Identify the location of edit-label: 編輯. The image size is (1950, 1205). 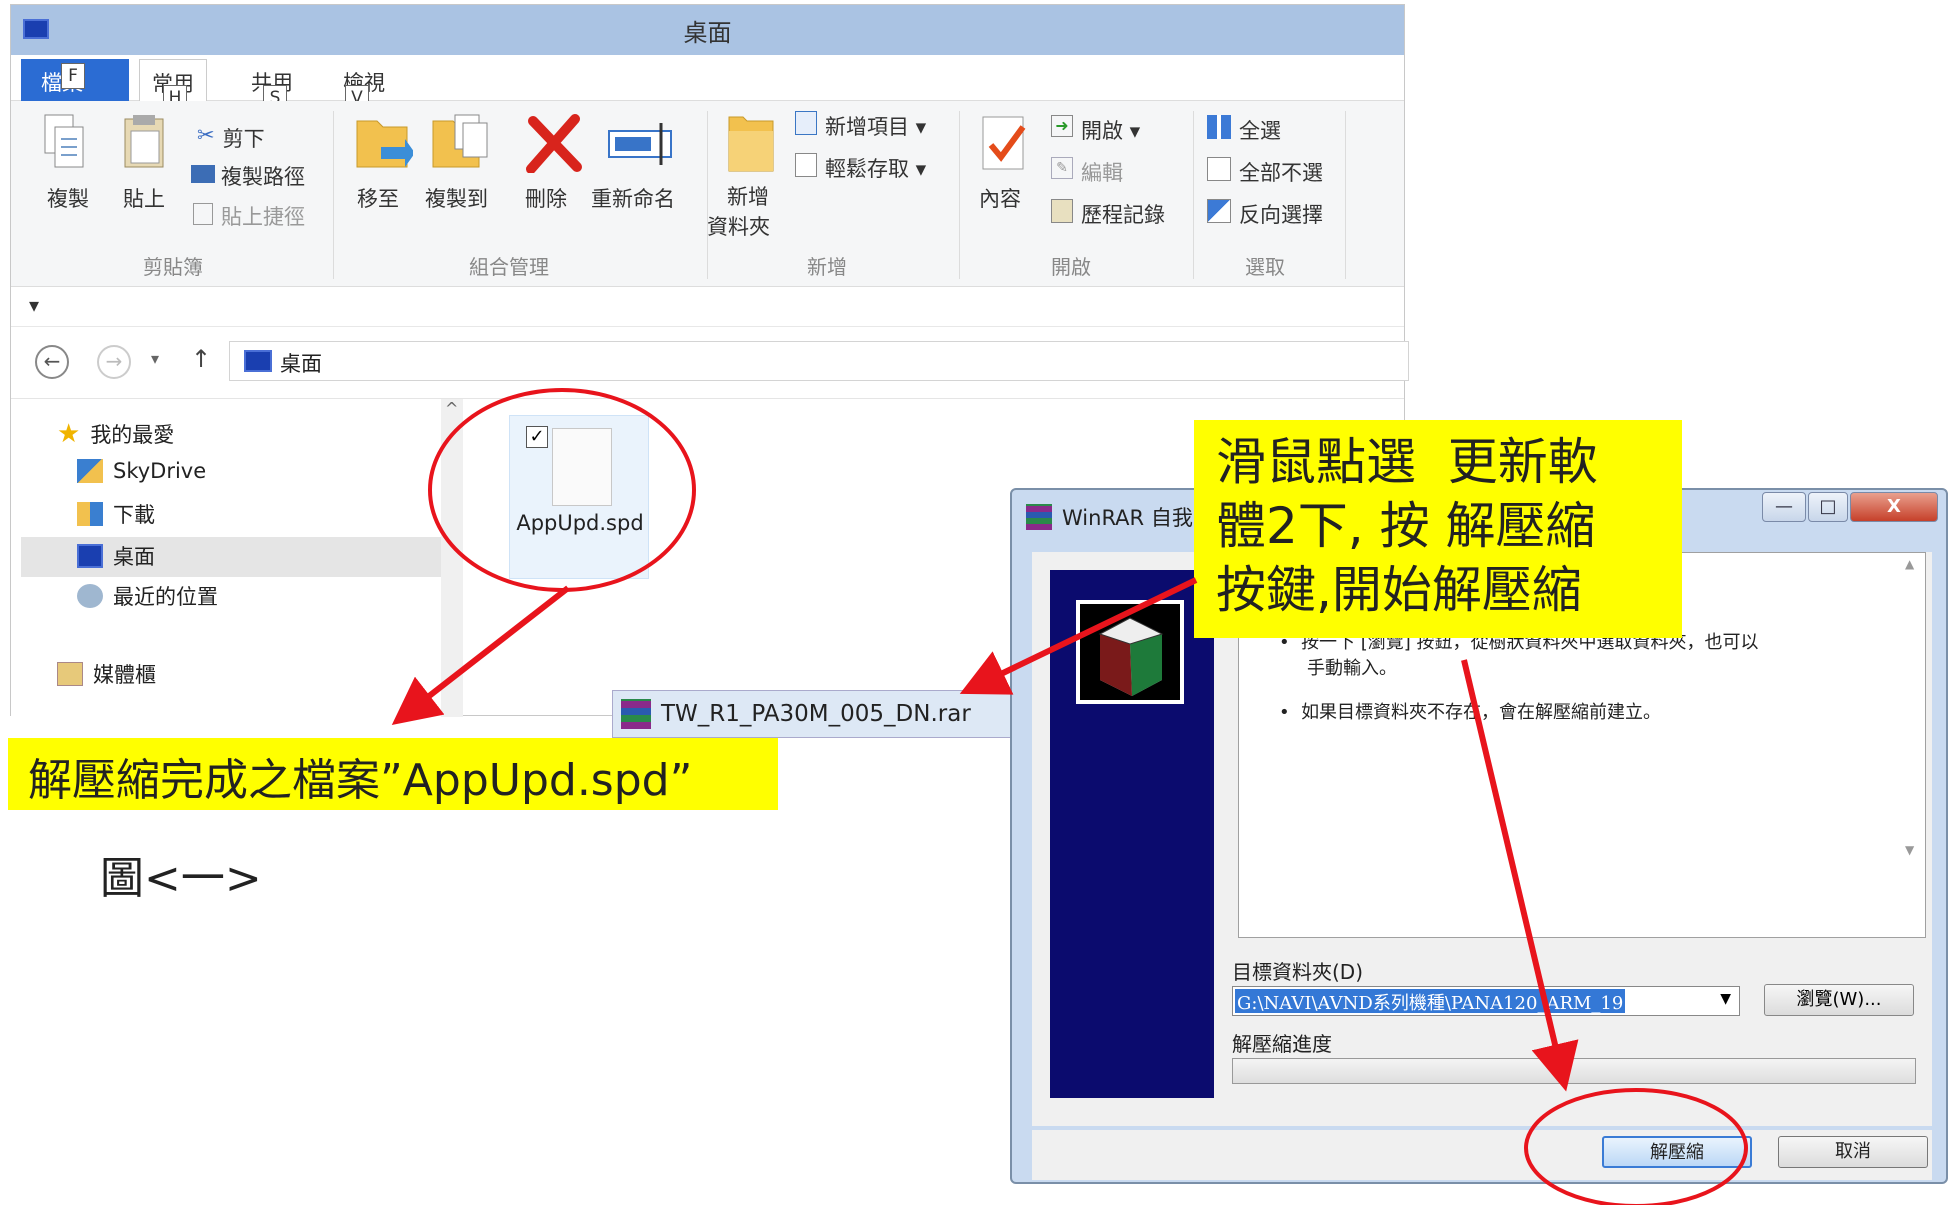
(1102, 173).